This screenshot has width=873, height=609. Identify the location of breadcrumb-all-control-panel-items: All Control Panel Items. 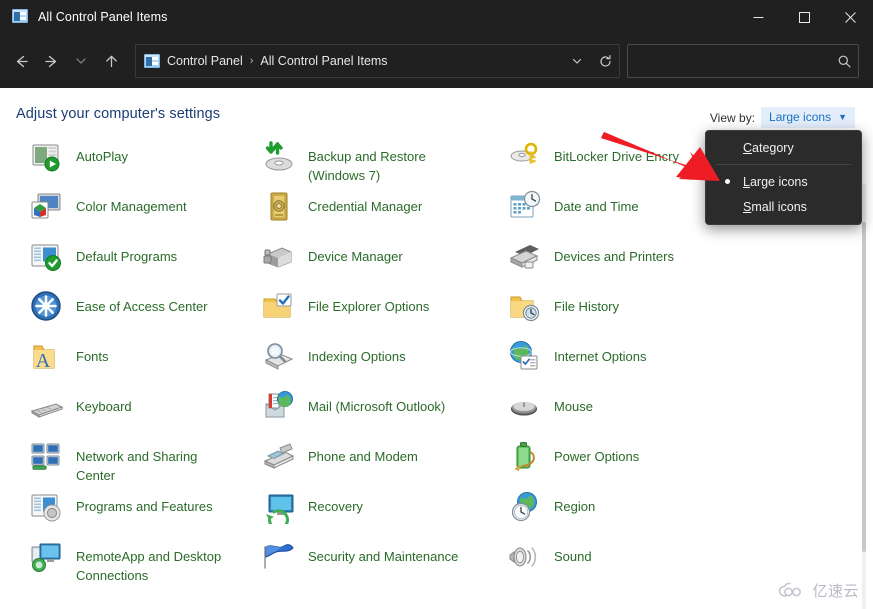
(323, 61).